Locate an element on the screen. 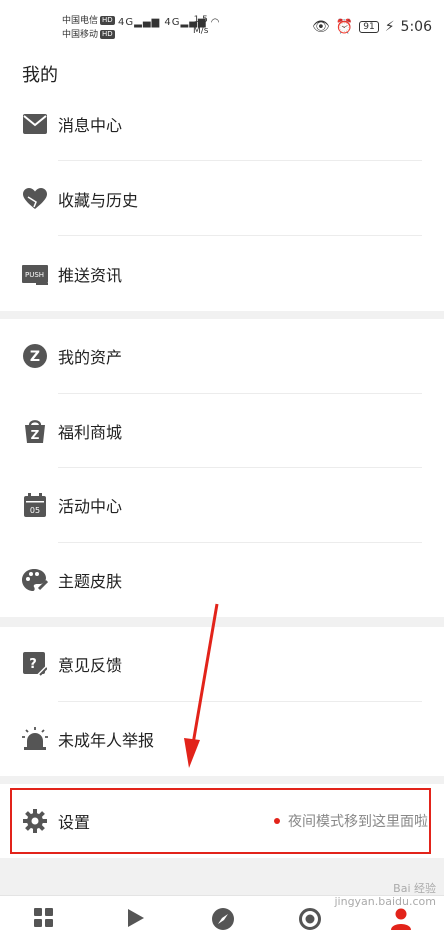 This screenshot has width=444, height=937. profile-icon is located at coordinates (401, 919).